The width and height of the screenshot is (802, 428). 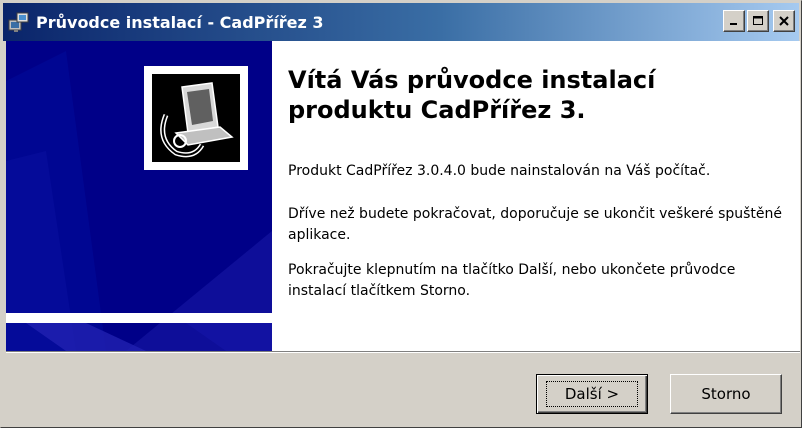 I want to click on close-button, so click(x=784, y=21).